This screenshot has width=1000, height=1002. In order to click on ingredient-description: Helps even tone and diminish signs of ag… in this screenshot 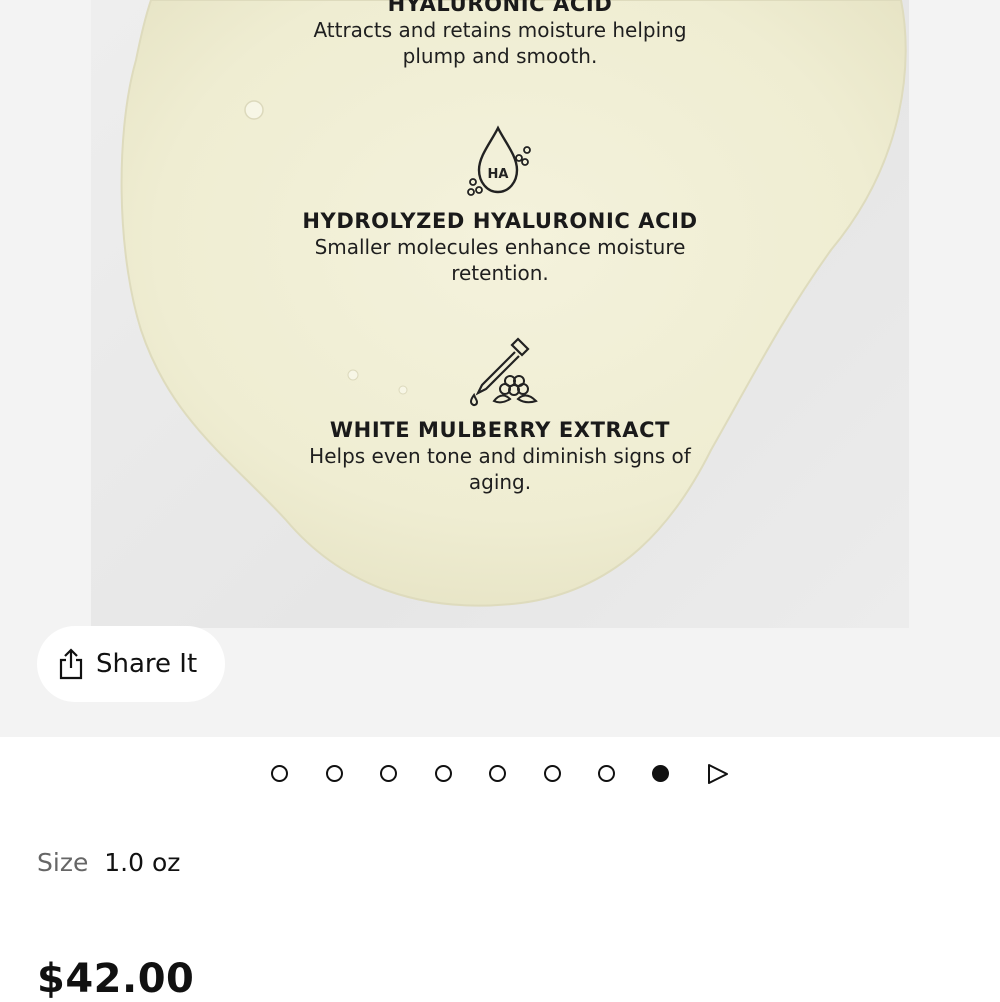, I will do `click(500, 469)`.